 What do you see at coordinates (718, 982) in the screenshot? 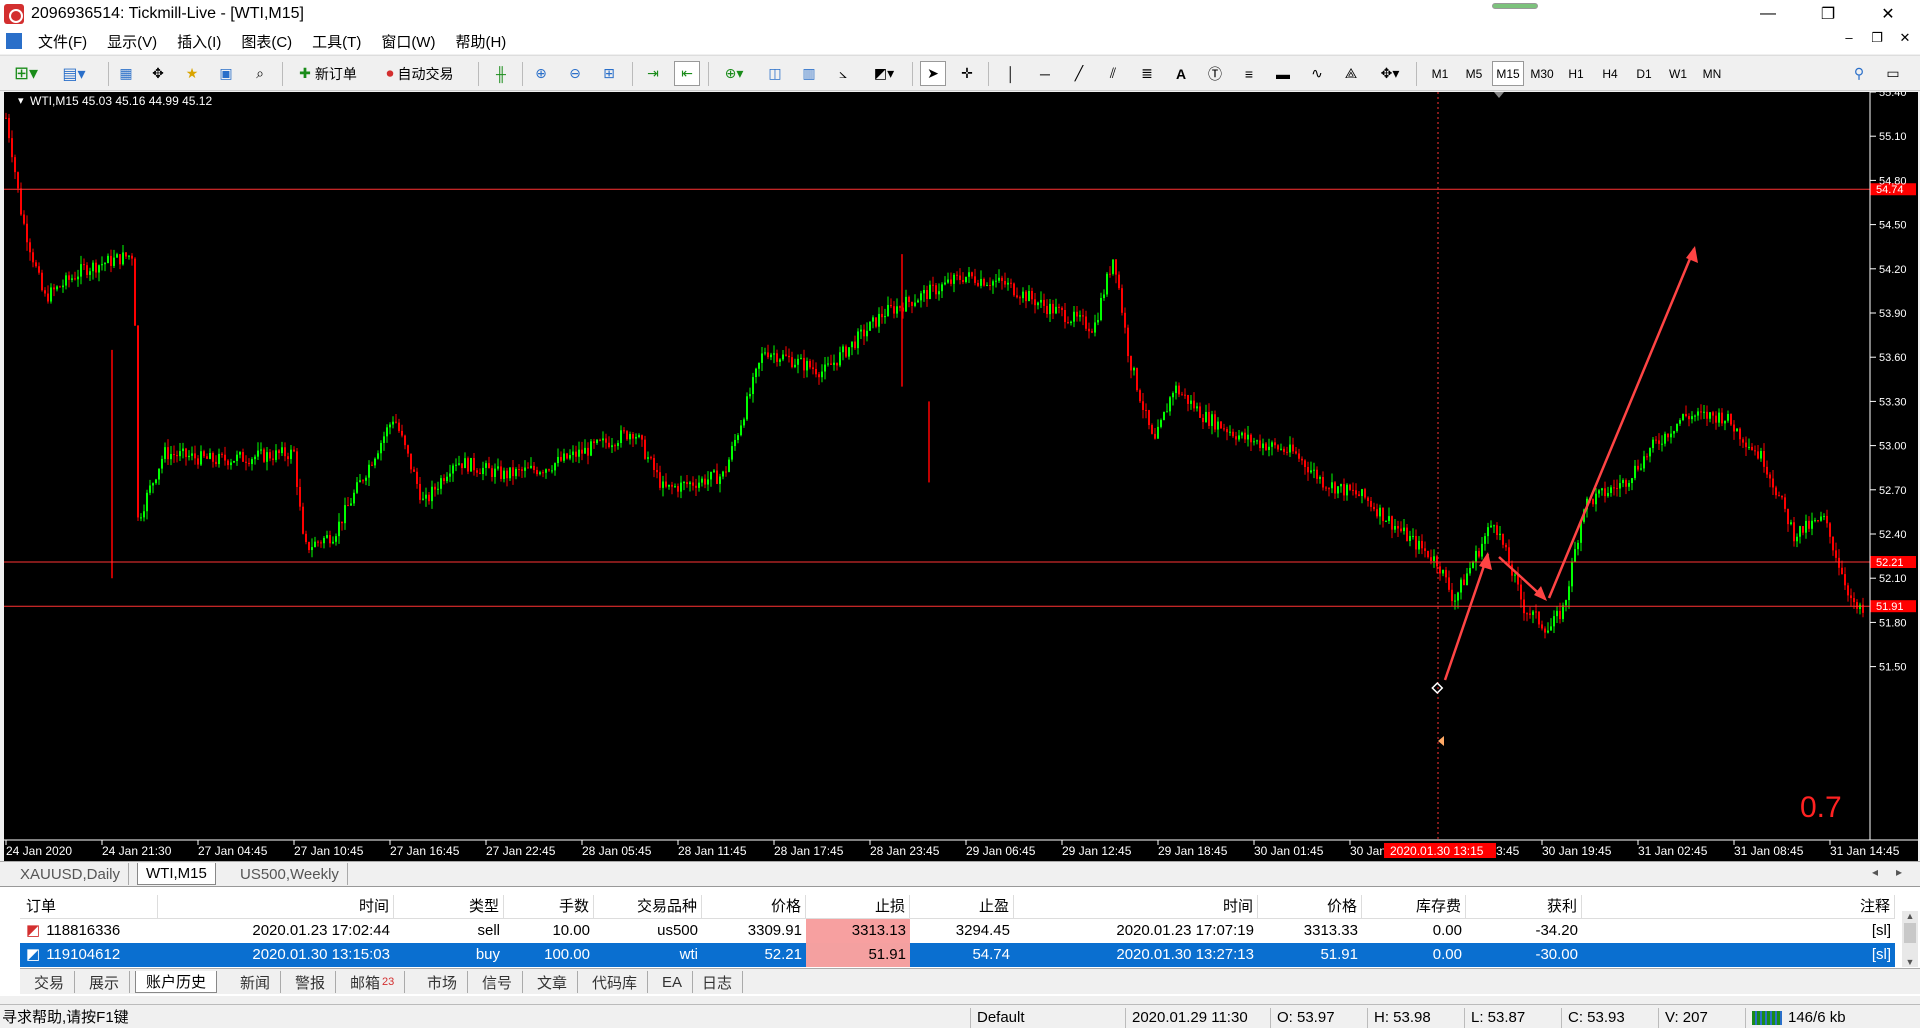
I see `tab-journal: 日志` at bounding box center [718, 982].